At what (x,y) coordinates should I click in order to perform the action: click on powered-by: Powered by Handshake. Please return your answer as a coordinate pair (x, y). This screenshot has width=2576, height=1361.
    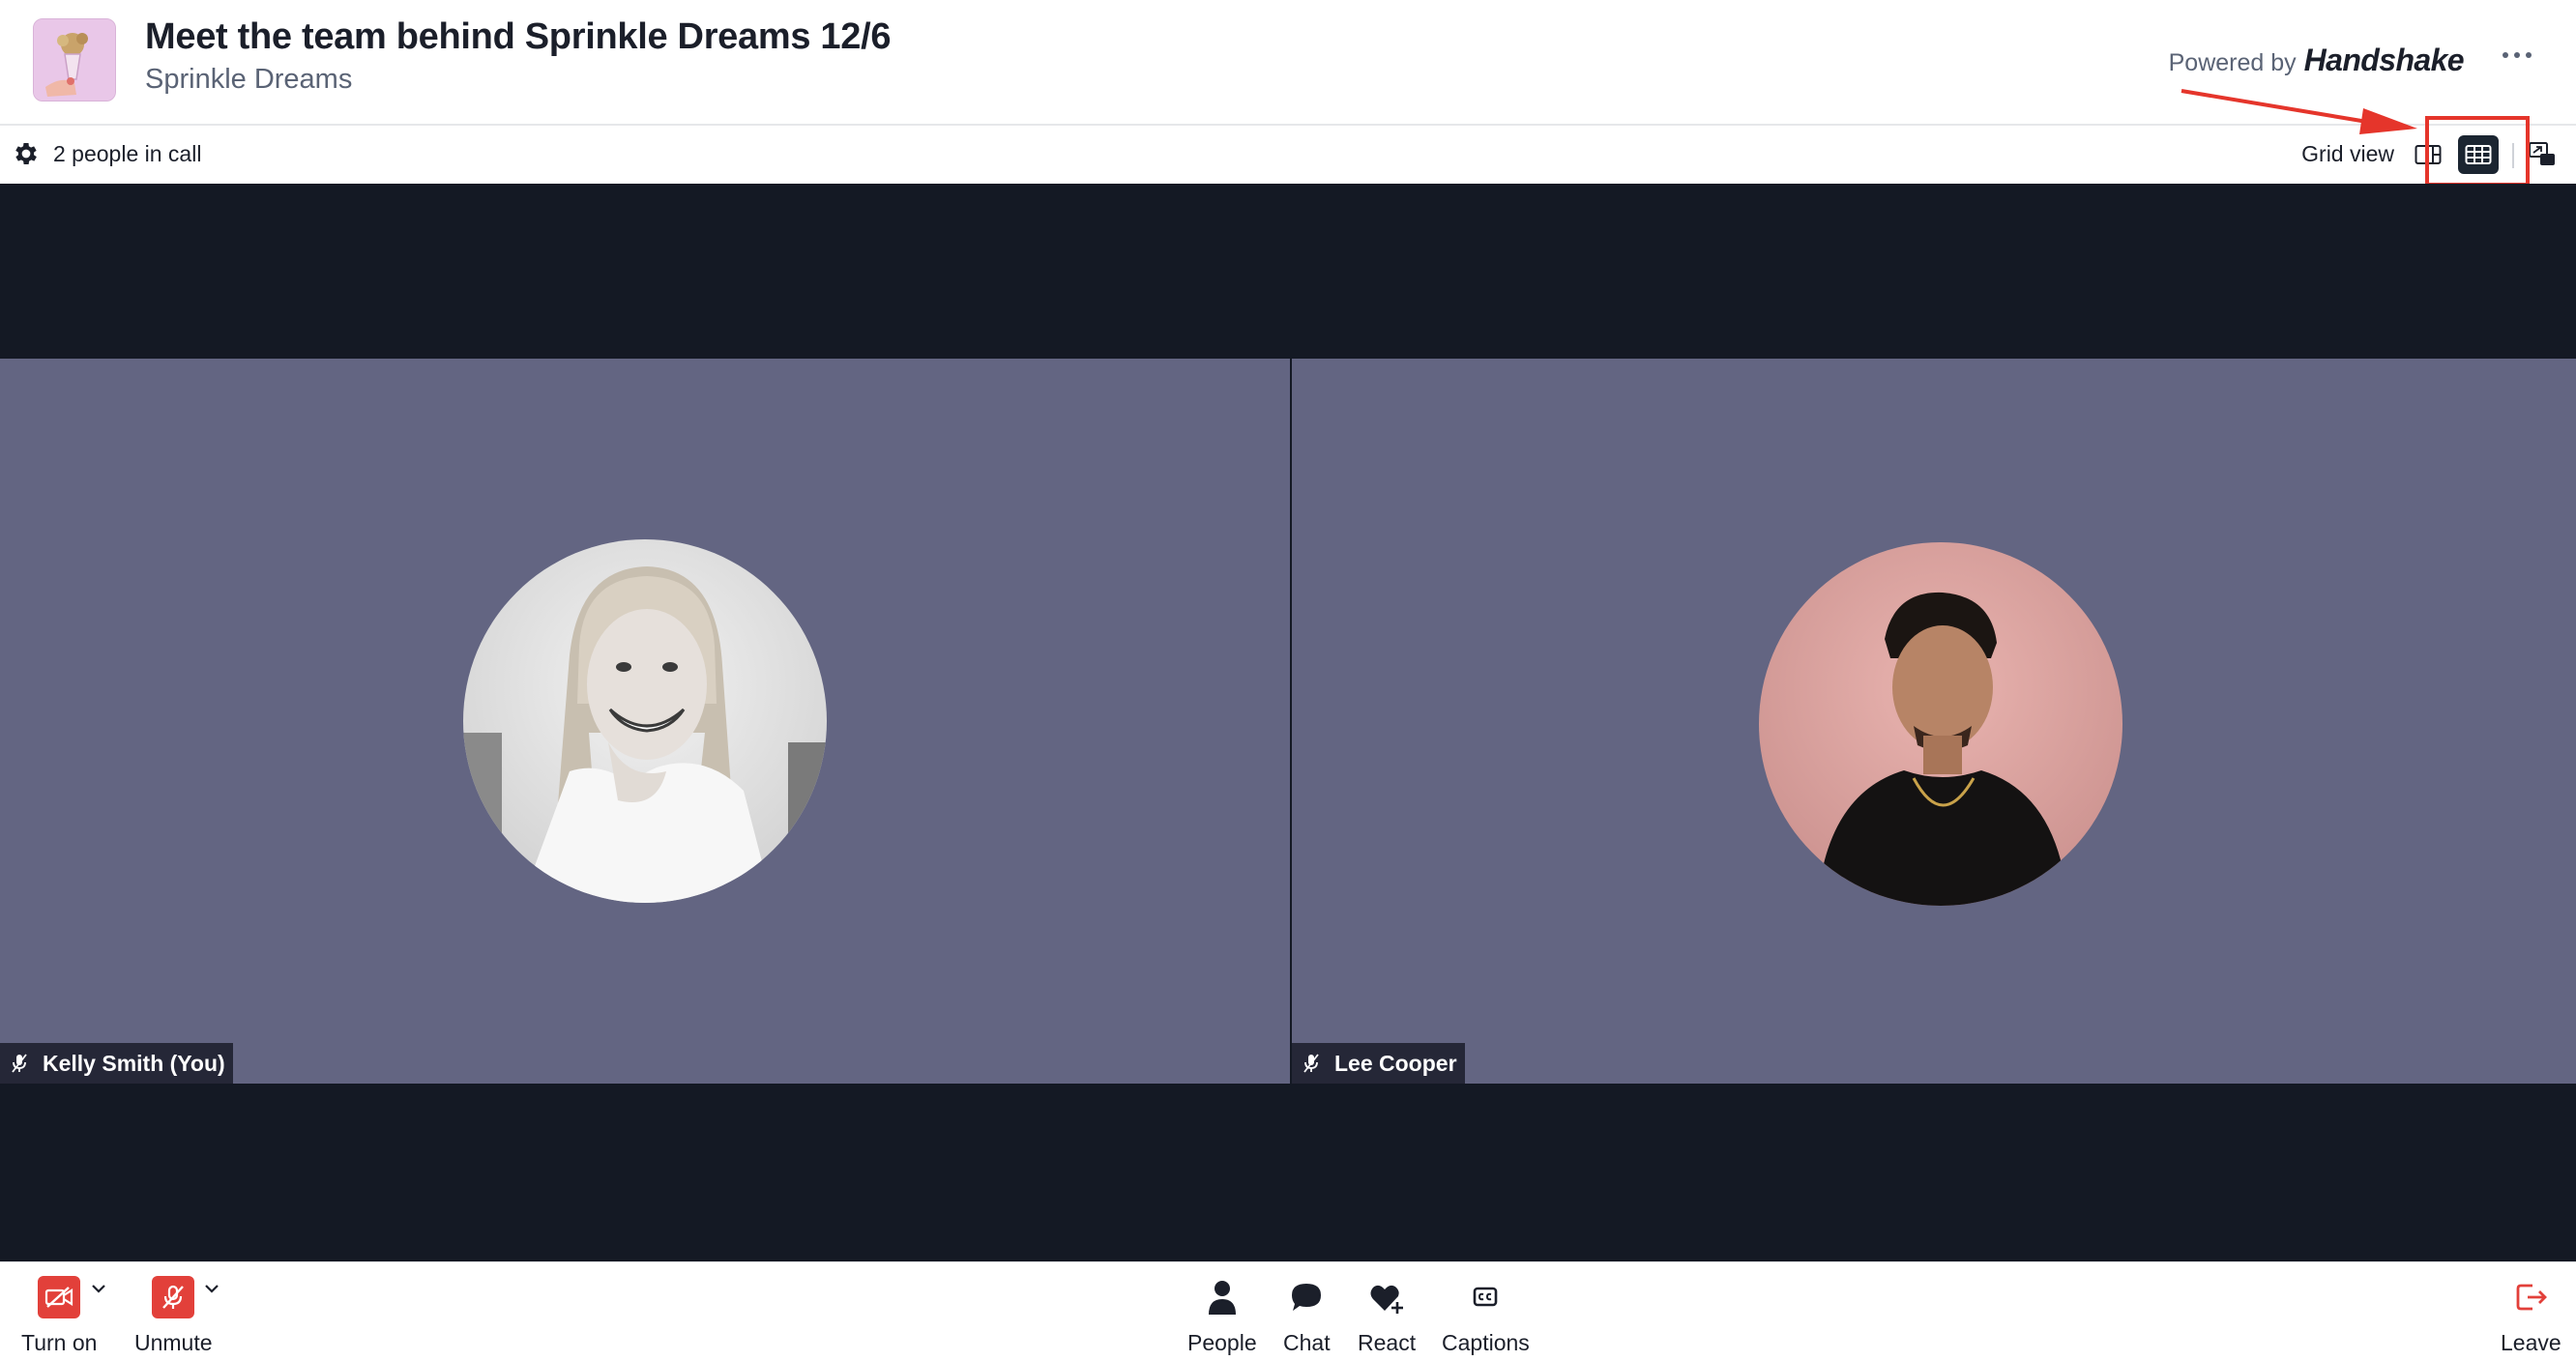
    Looking at the image, I should click on (2316, 60).